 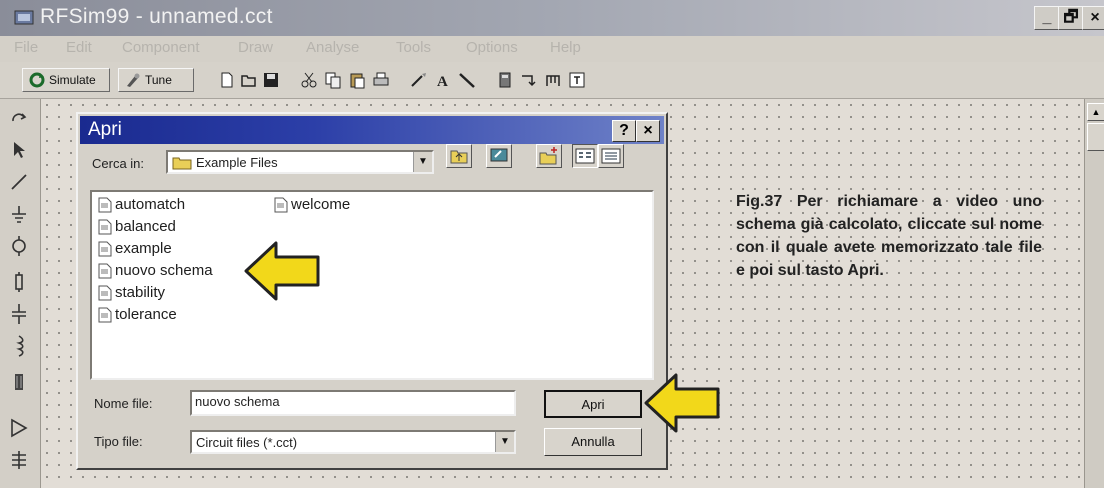 I want to click on pointer-icon, so click(x=19, y=150).